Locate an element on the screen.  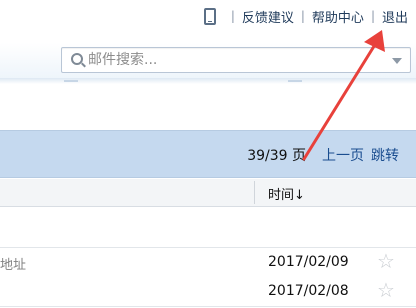
prev-page-link: 上一页 is located at coordinates (343, 155).